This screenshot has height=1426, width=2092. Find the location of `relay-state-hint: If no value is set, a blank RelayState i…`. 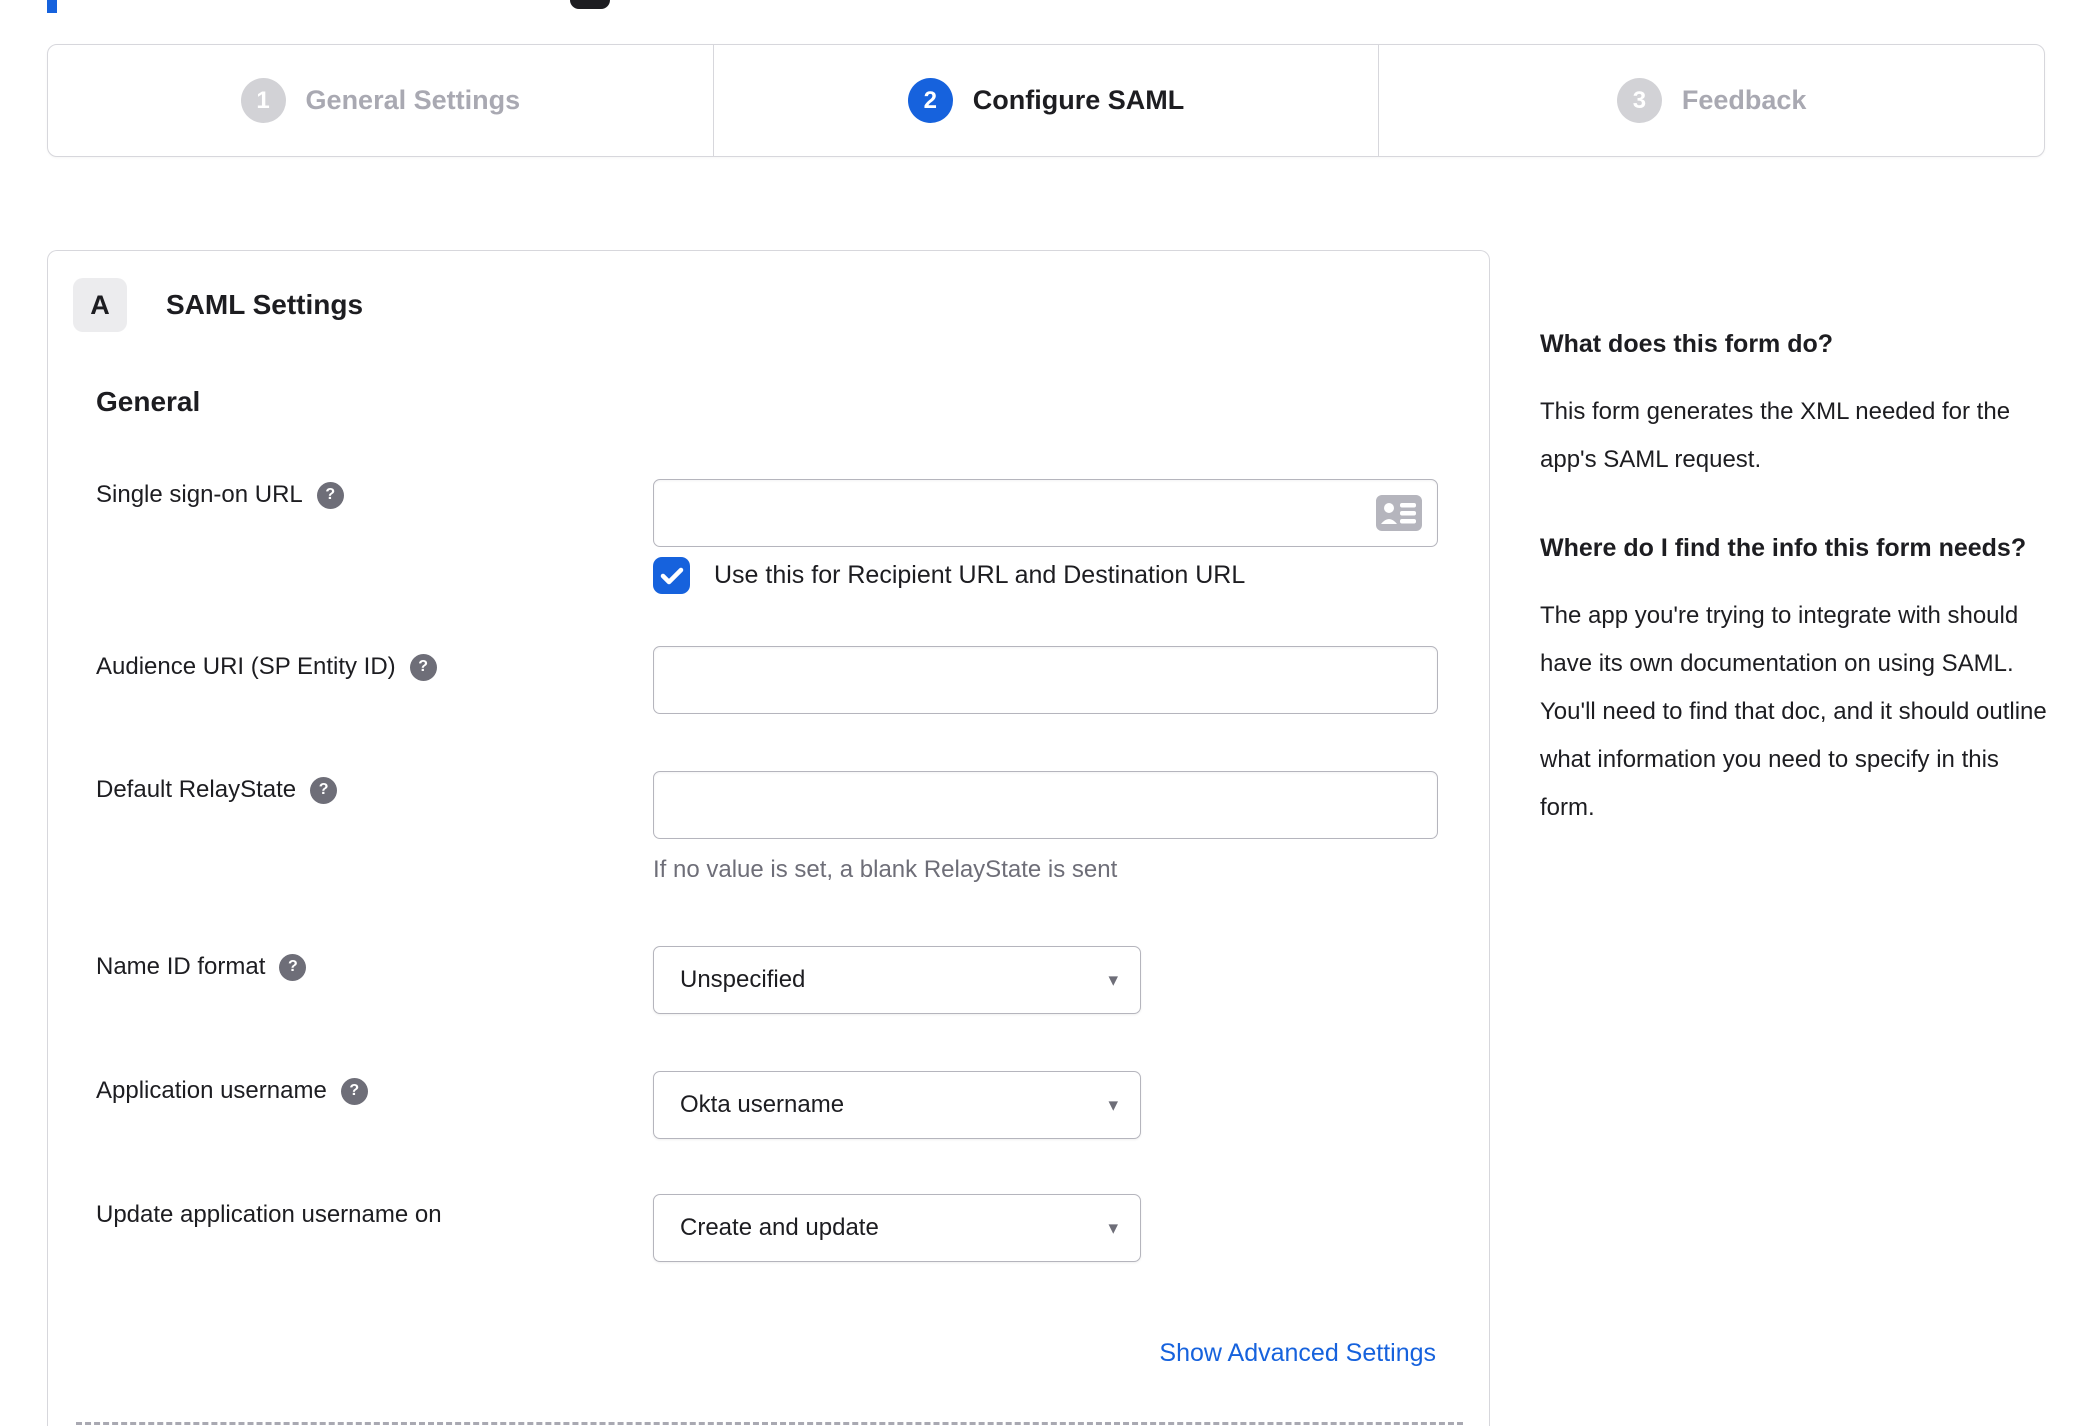

relay-state-hint: If no value is set, a blank RelayState i… is located at coordinates (885, 869).